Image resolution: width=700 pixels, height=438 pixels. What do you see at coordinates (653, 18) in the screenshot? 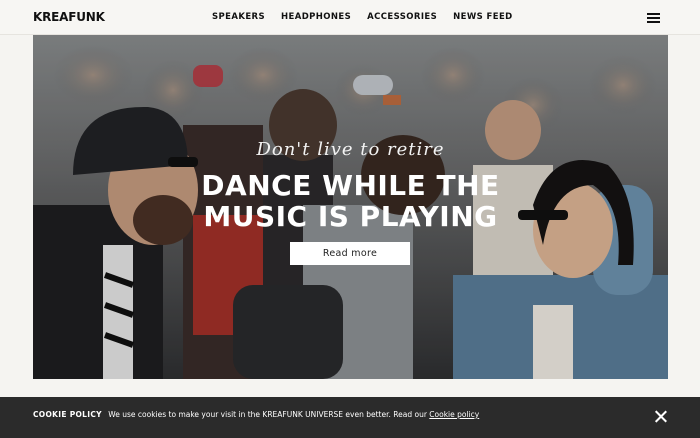
I see `hamburger-menu-icon` at bounding box center [653, 18].